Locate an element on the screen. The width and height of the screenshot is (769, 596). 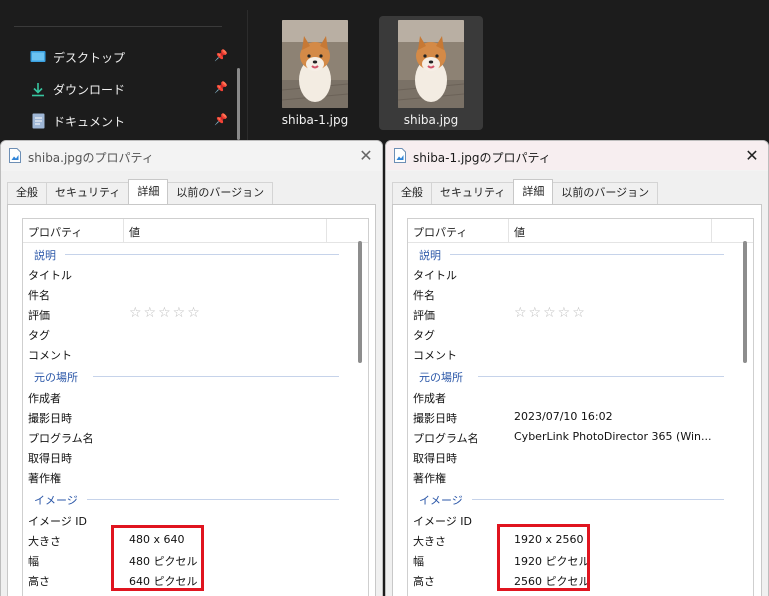
file-item-shiba-1: shiba-1.jpg is located at coordinates (315, 73).